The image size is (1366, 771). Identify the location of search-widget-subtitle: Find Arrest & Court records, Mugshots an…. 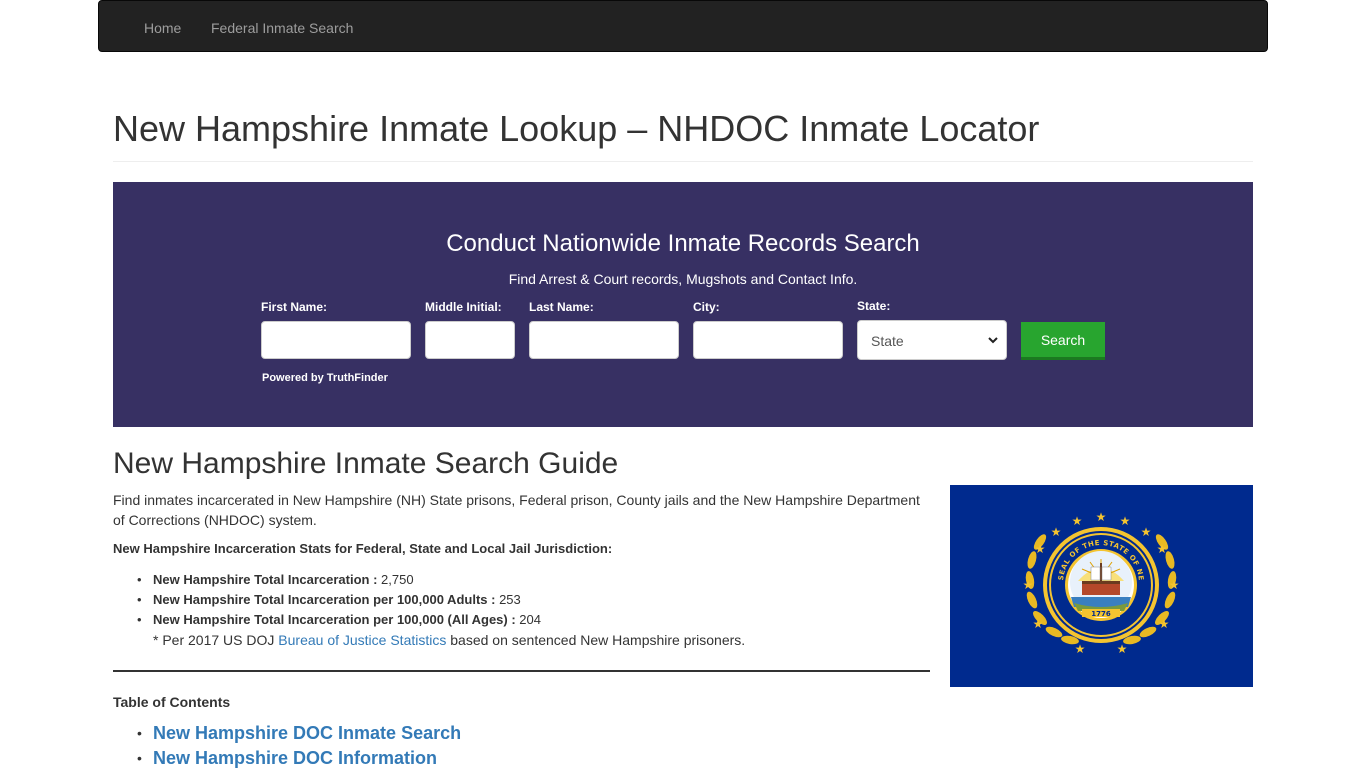
(683, 279).